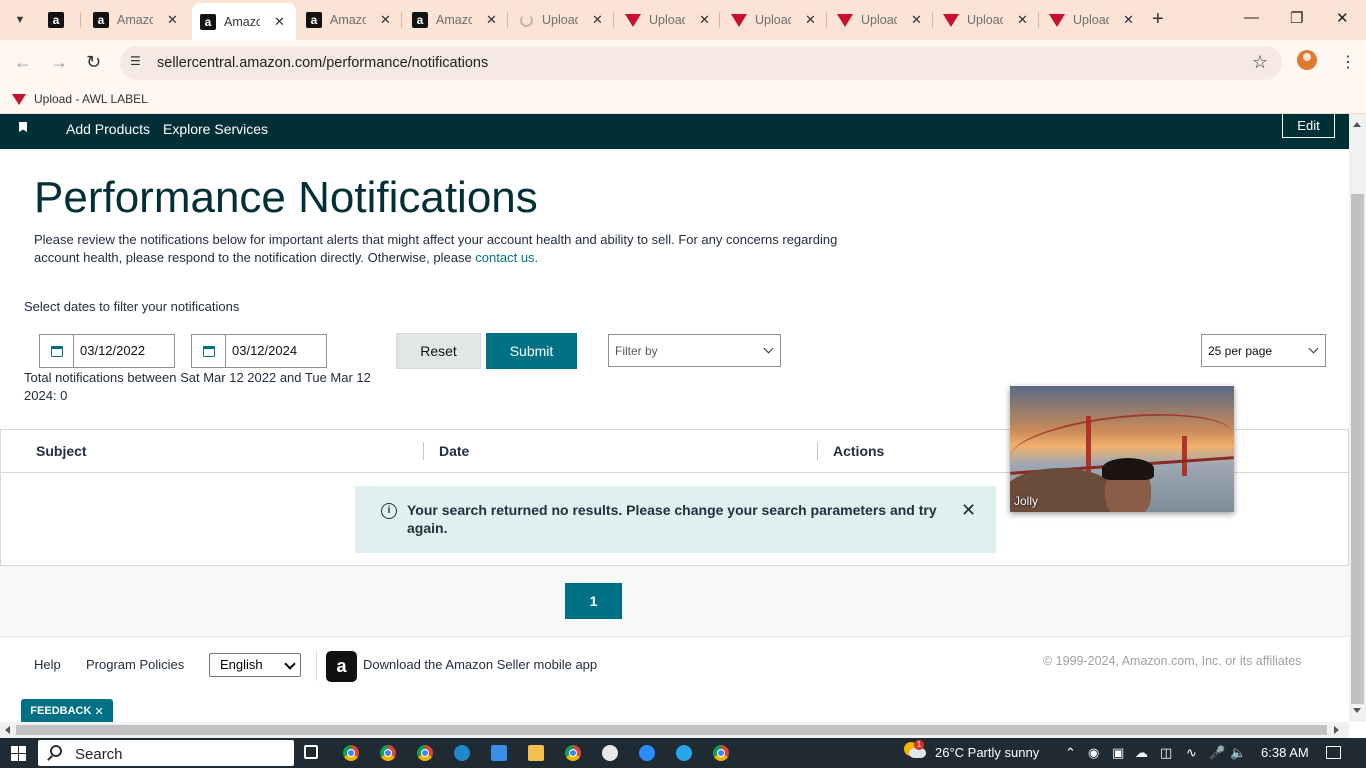 Image resolution: width=1366 pixels, height=768 pixels. Describe the element at coordinates (454, 20) in the screenshot. I see `tab-title: Amazon` at that location.